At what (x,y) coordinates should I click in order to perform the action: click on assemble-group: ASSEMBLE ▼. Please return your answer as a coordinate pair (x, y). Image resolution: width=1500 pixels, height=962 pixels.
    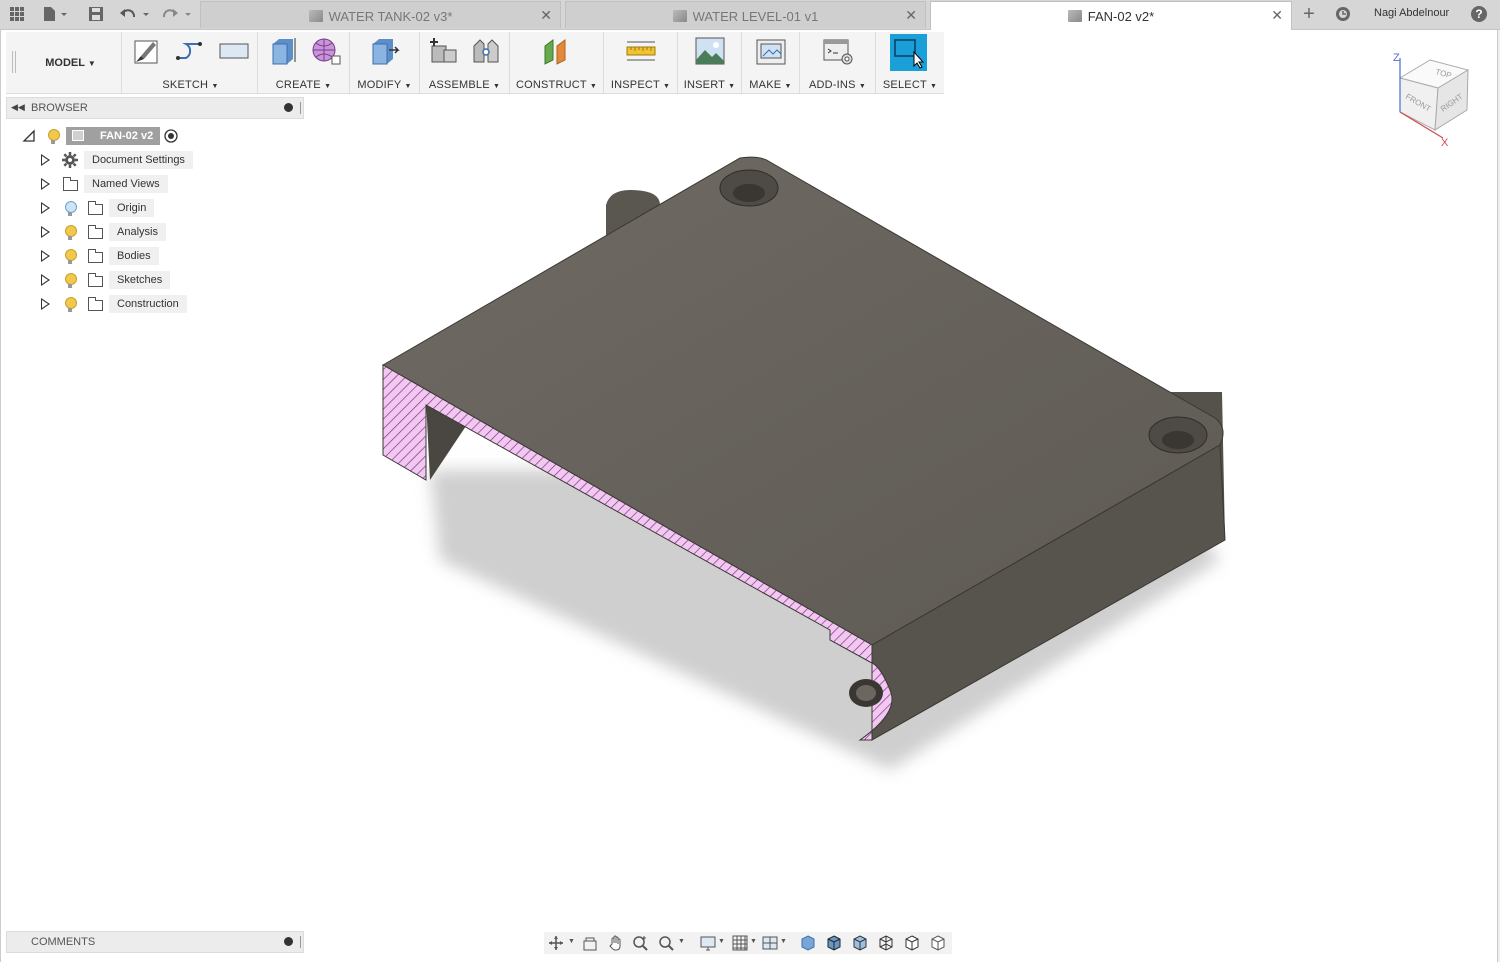
    Looking at the image, I should click on (465, 62).